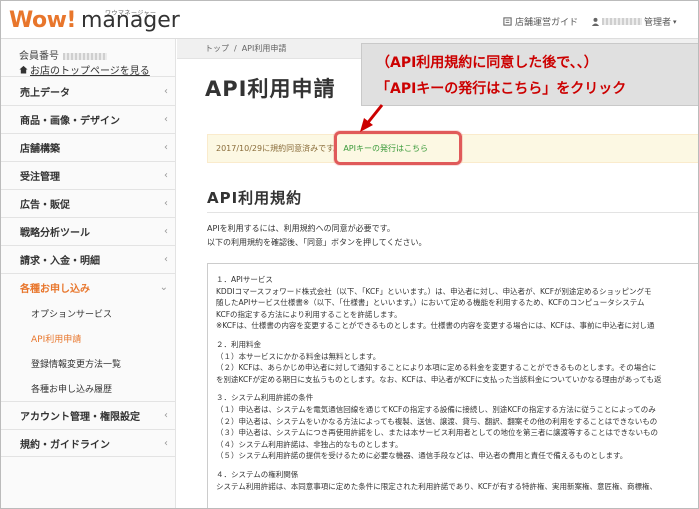 The image size is (699, 509). I want to click on terms-heading: １．APIサービス, so click(244, 279).